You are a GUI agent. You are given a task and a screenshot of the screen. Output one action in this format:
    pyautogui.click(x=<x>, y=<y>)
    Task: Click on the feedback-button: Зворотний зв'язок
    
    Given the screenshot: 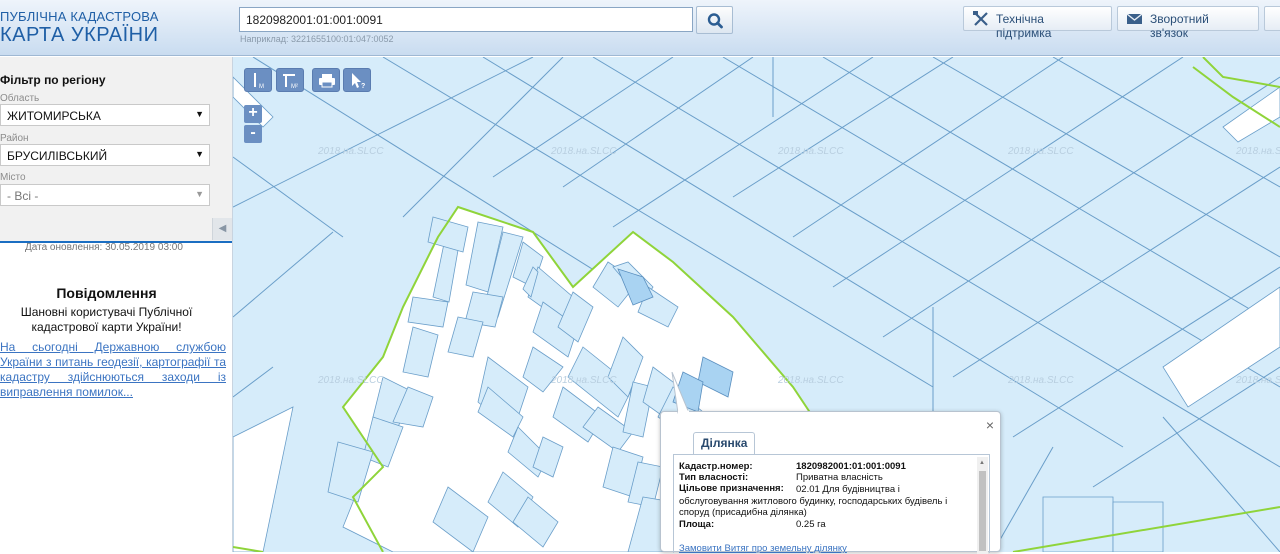 What is the action you would take?
    pyautogui.click(x=1188, y=23)
    